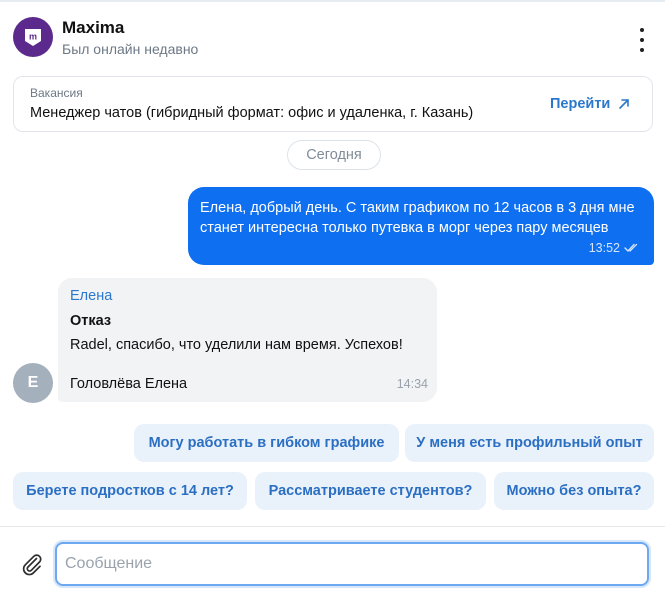 Image resolution: width=665 pixels, height=600 pixels. Describe the element at coordinates (33, 383) in the screenshot. I see `avatar: E` at that location.